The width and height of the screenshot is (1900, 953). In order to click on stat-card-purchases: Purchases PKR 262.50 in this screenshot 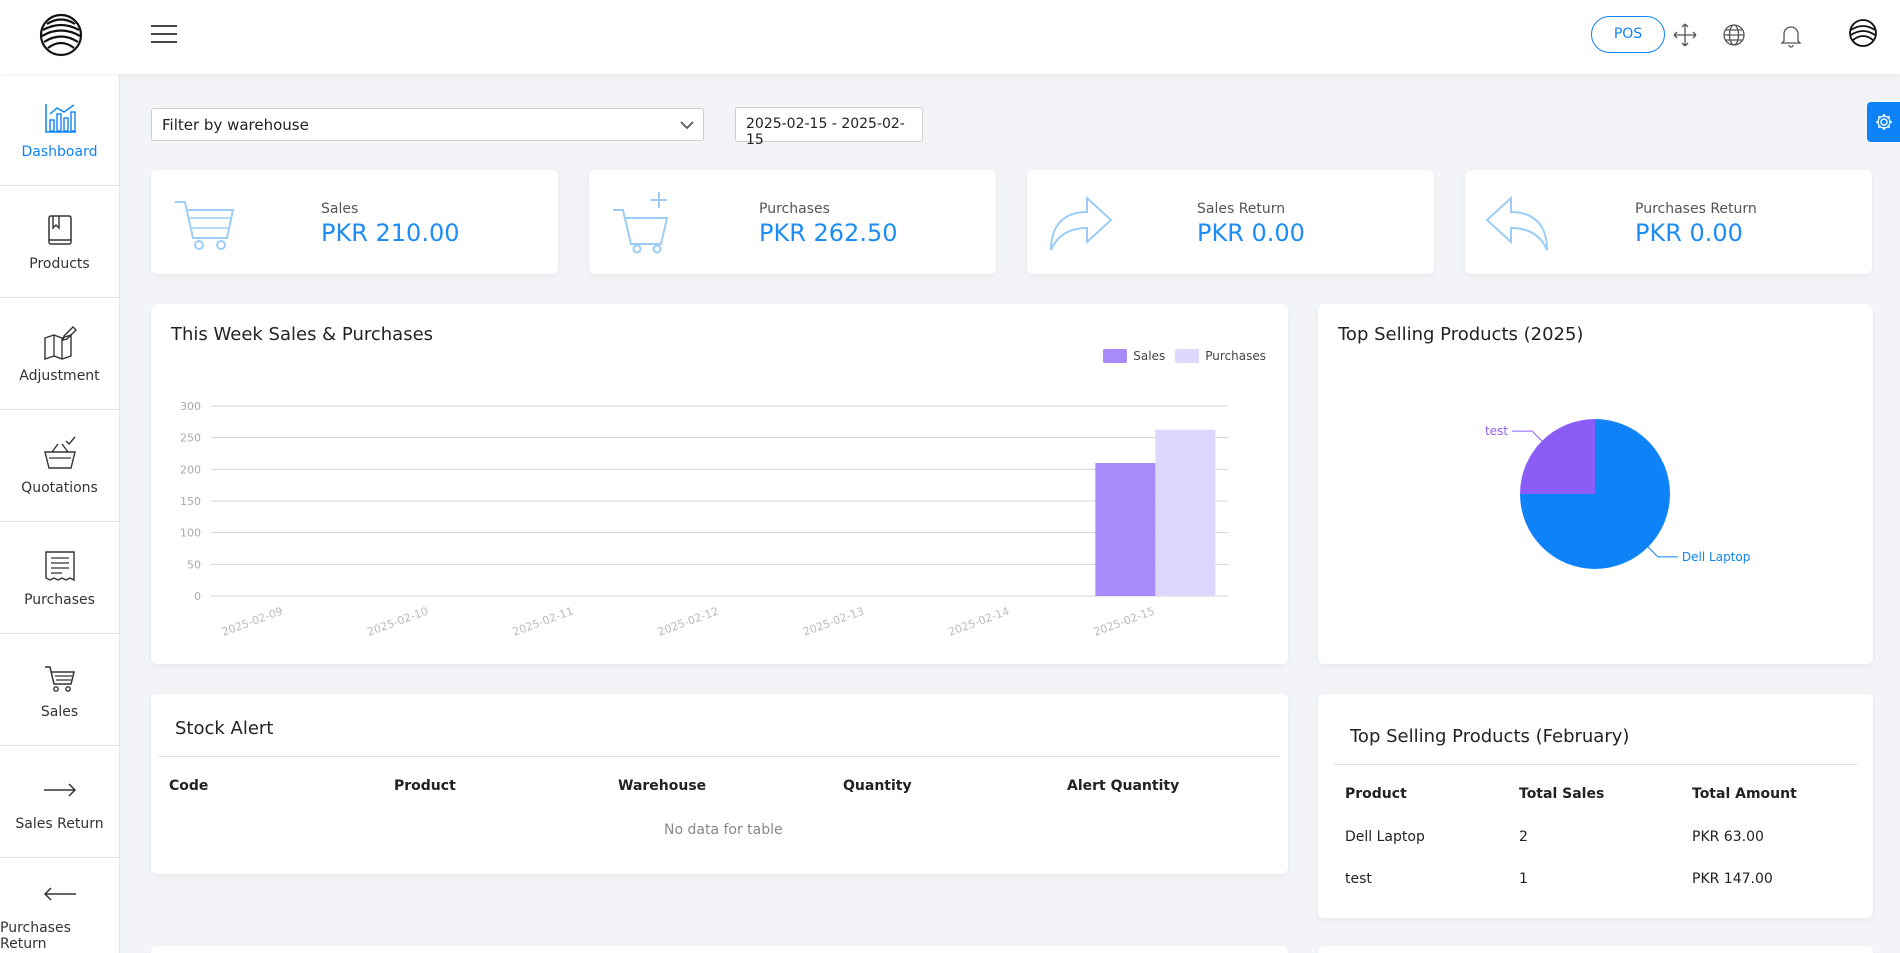, I will do `click(792, 222)`.